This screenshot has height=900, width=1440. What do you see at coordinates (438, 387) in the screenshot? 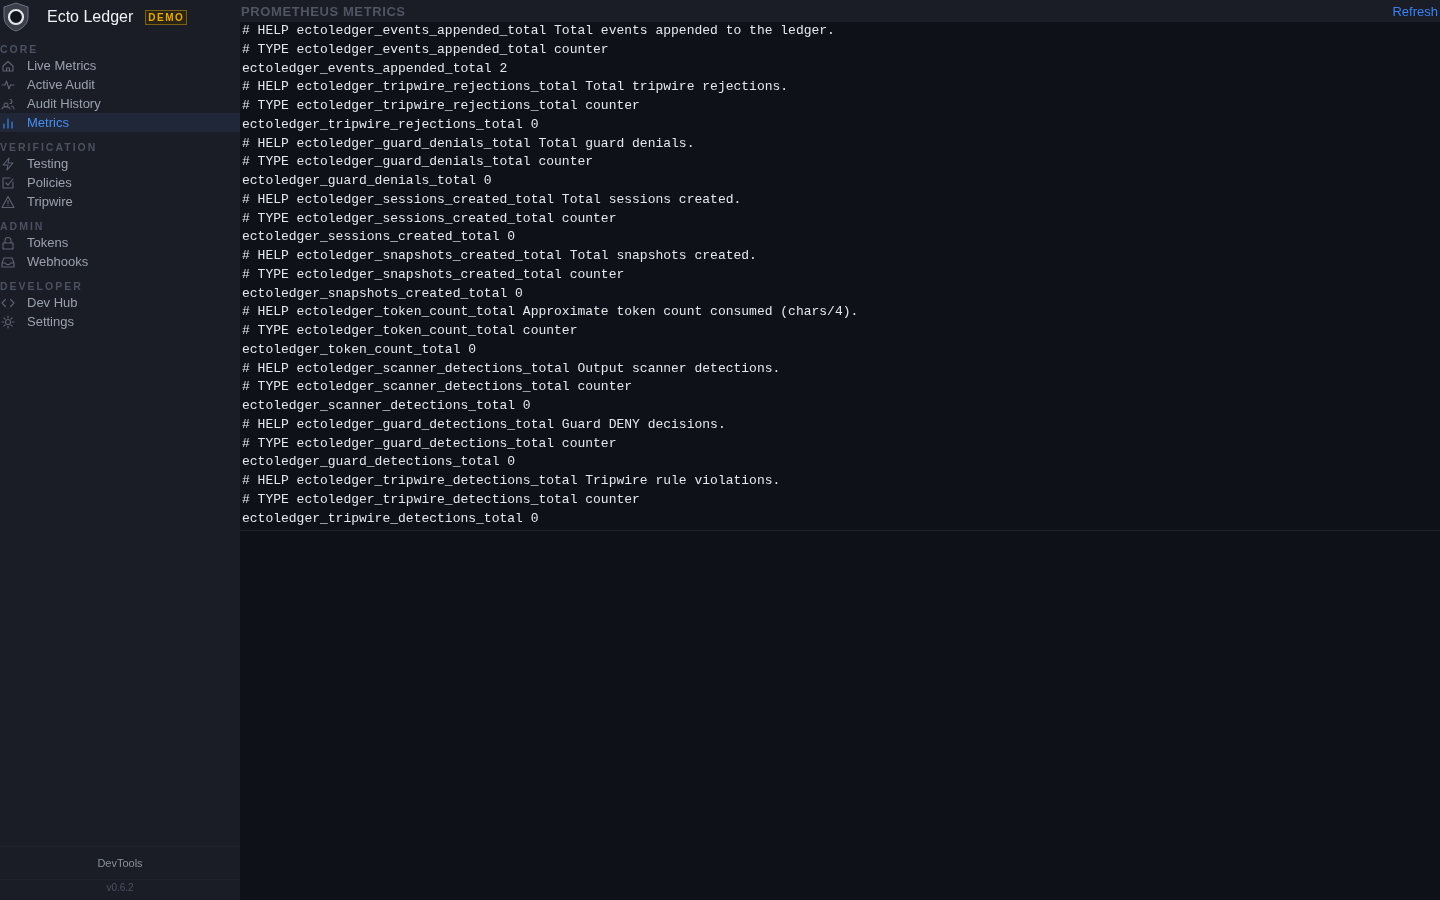
I see `metrics-line: # TYPE ectoledger_scanner_detections_total counter` at bounding box center [438, 387].